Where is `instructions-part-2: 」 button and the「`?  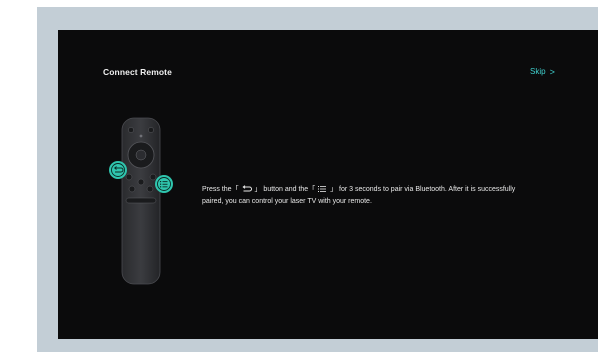 instructions-part-2: 」 button and the「 is located at coordinates (285, 189).